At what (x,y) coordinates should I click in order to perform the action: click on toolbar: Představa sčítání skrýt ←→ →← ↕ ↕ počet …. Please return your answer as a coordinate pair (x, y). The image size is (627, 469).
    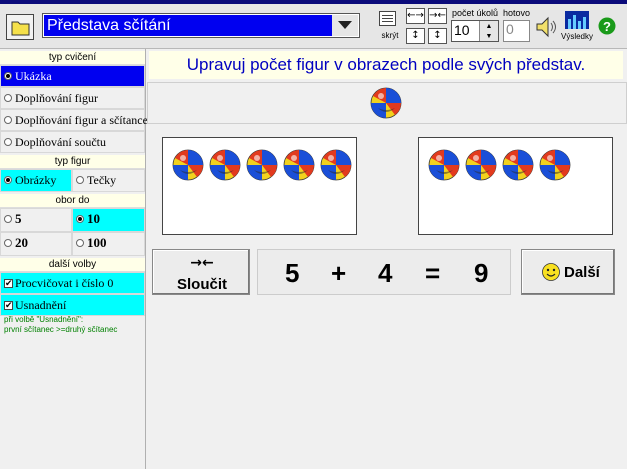
    Looking at the image, I should click on (313, 24).